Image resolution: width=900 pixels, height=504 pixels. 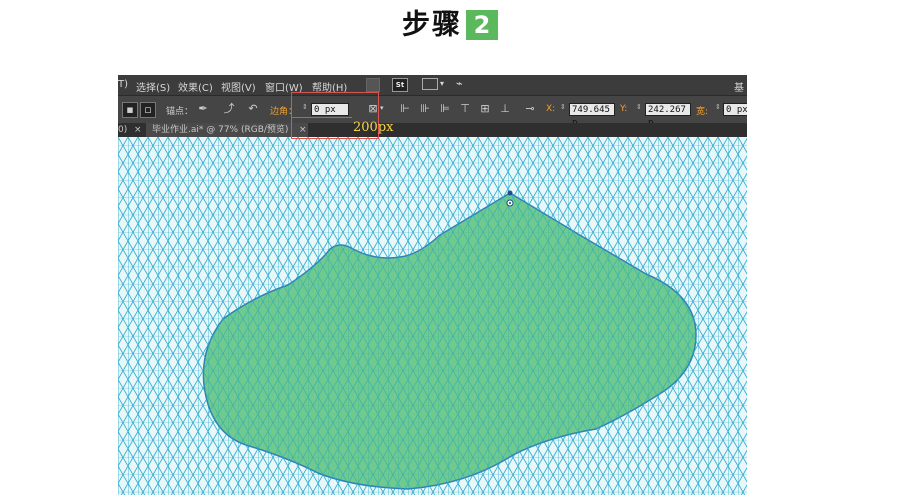 I want to click on menu-item-view: 视图(V), so click(x=238, y=86).